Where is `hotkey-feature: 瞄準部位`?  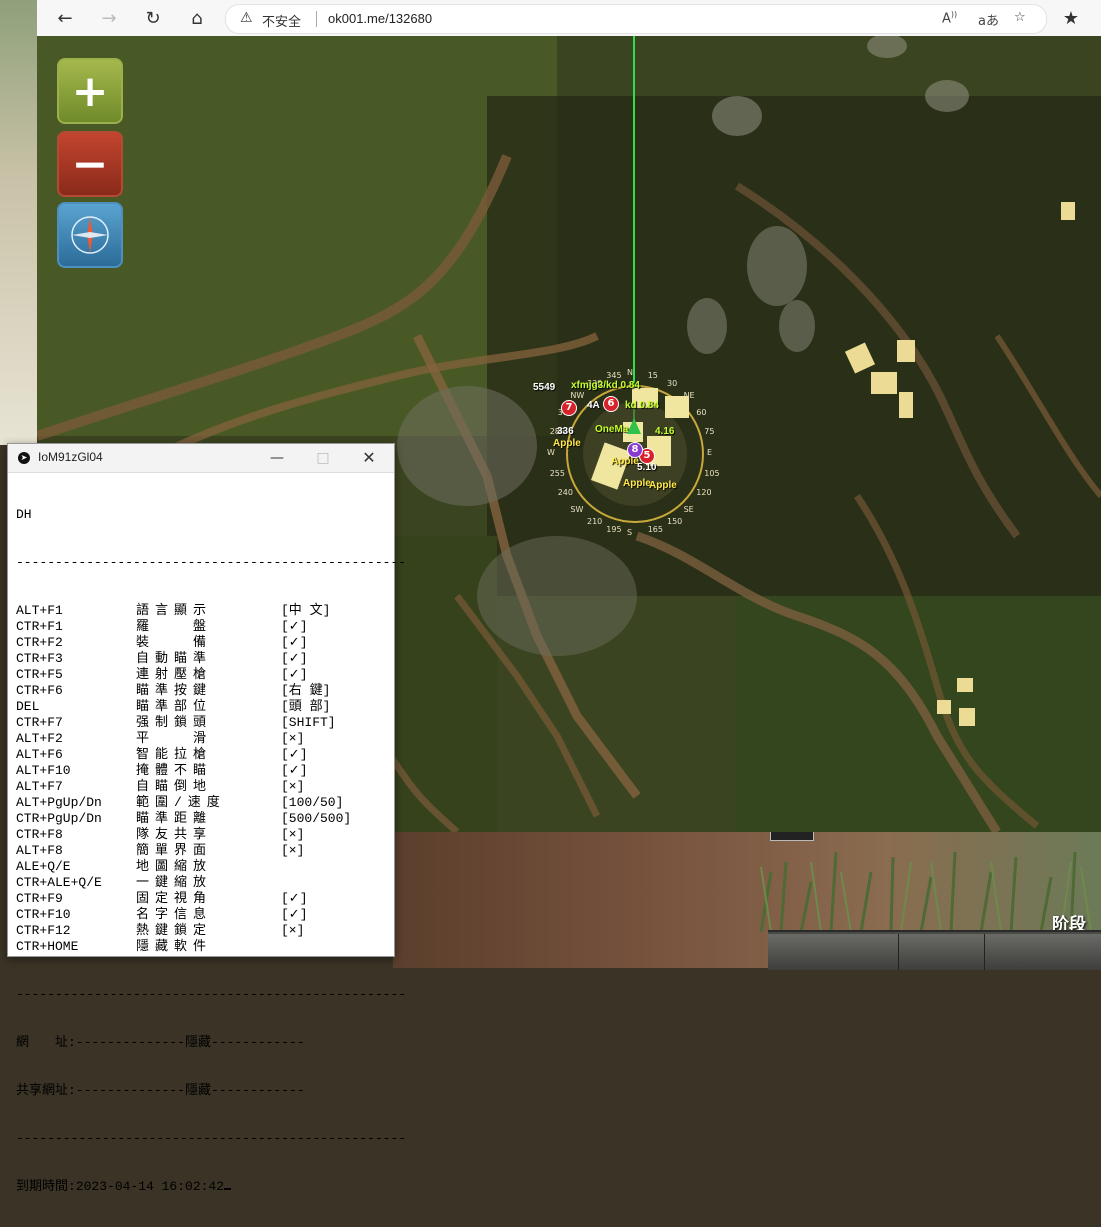 hotkey-feature: 瞄準部位 is located at coordinates (174, 706).